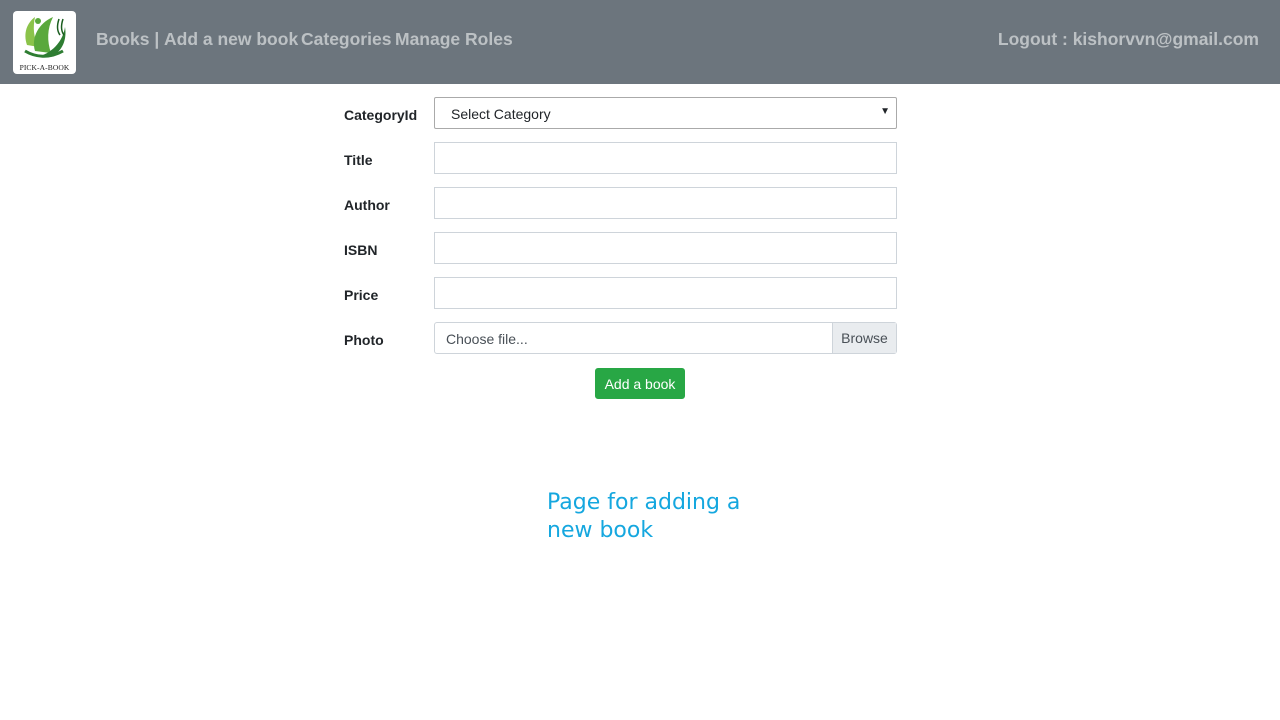 The height and width of the screenshot is (720, 1280). What do you see at coordinates (44, 67) in the screenshot?
I see `brand-logo-text: PICK-A-BOOK` at bounding box center [44, 67].